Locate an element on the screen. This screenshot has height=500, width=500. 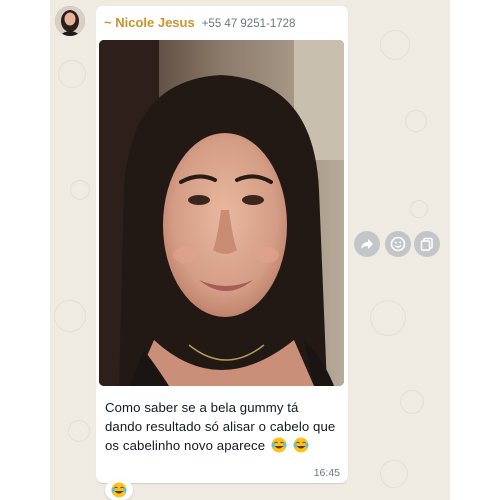
forward-icon is located at coordinates (367, 244).